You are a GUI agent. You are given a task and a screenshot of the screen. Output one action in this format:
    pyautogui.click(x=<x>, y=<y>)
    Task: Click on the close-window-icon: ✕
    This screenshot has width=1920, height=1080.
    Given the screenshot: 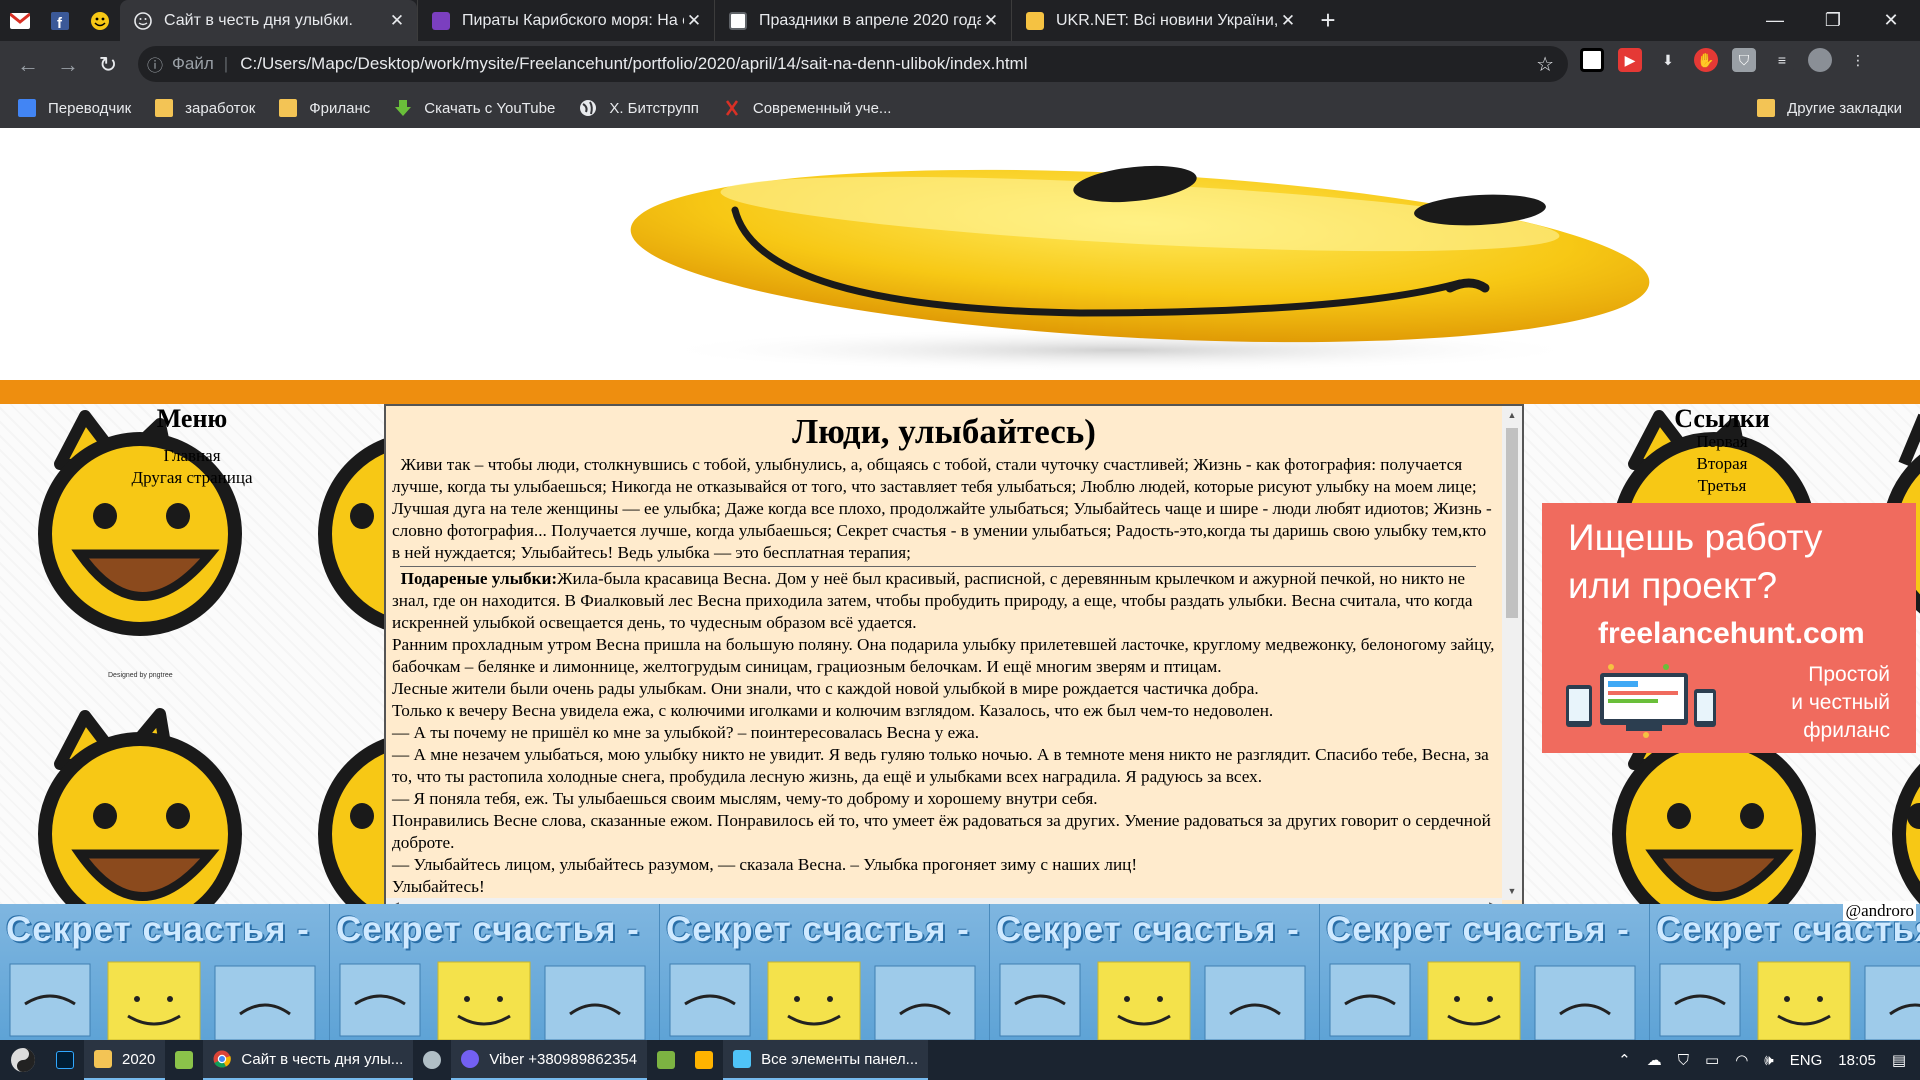 What is the action you would take?
    pyautogui.click(x=1891, y=20)
    